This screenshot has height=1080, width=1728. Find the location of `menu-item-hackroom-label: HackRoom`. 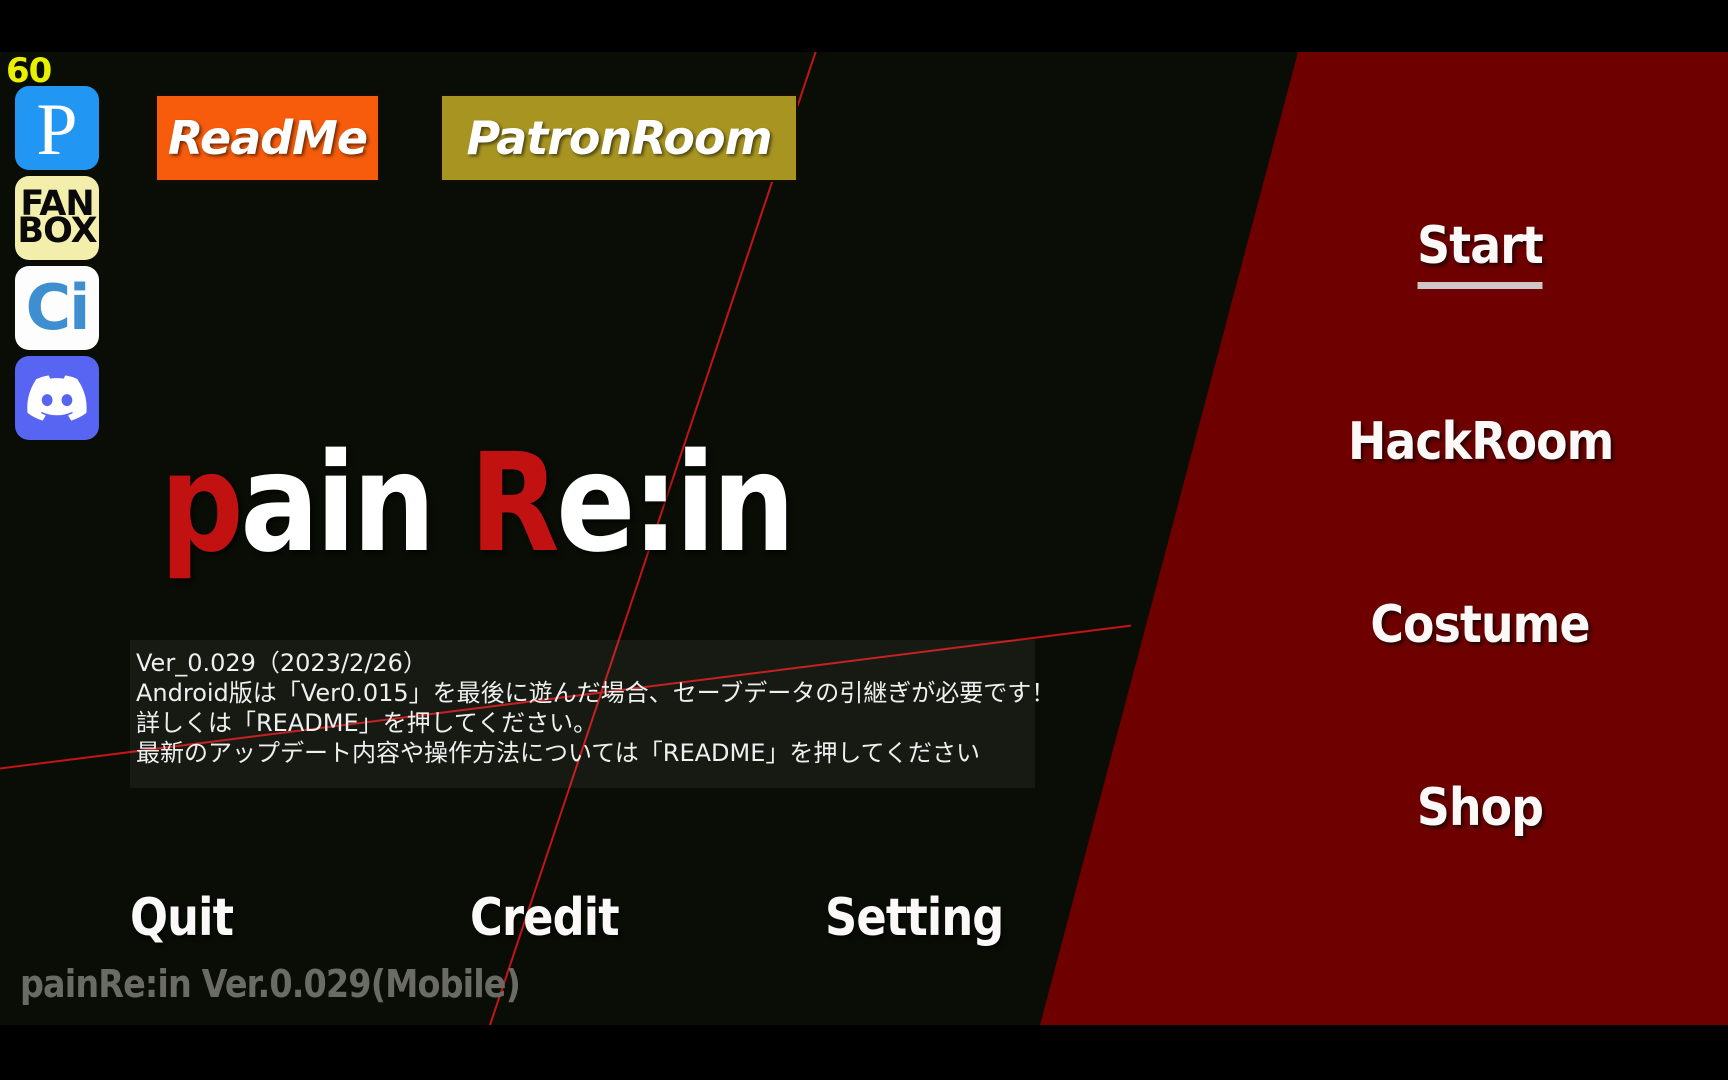

menu-item-hackroom-label: HackRoom is located at coordinates (1481, 442).